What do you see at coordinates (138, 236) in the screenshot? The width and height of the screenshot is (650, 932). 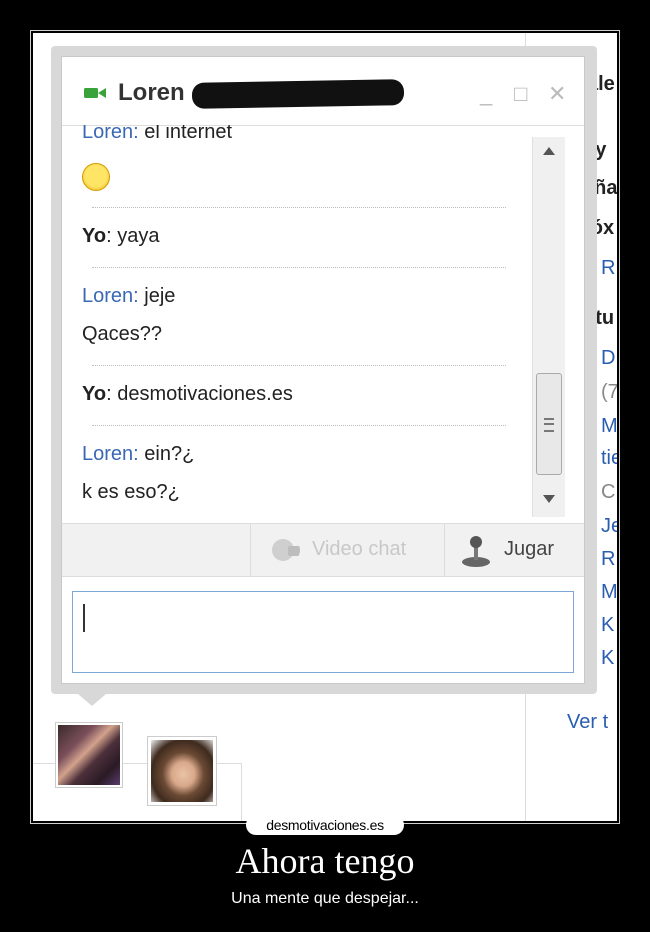 I see `message-text: yaya` at bounding box center [138, 236].